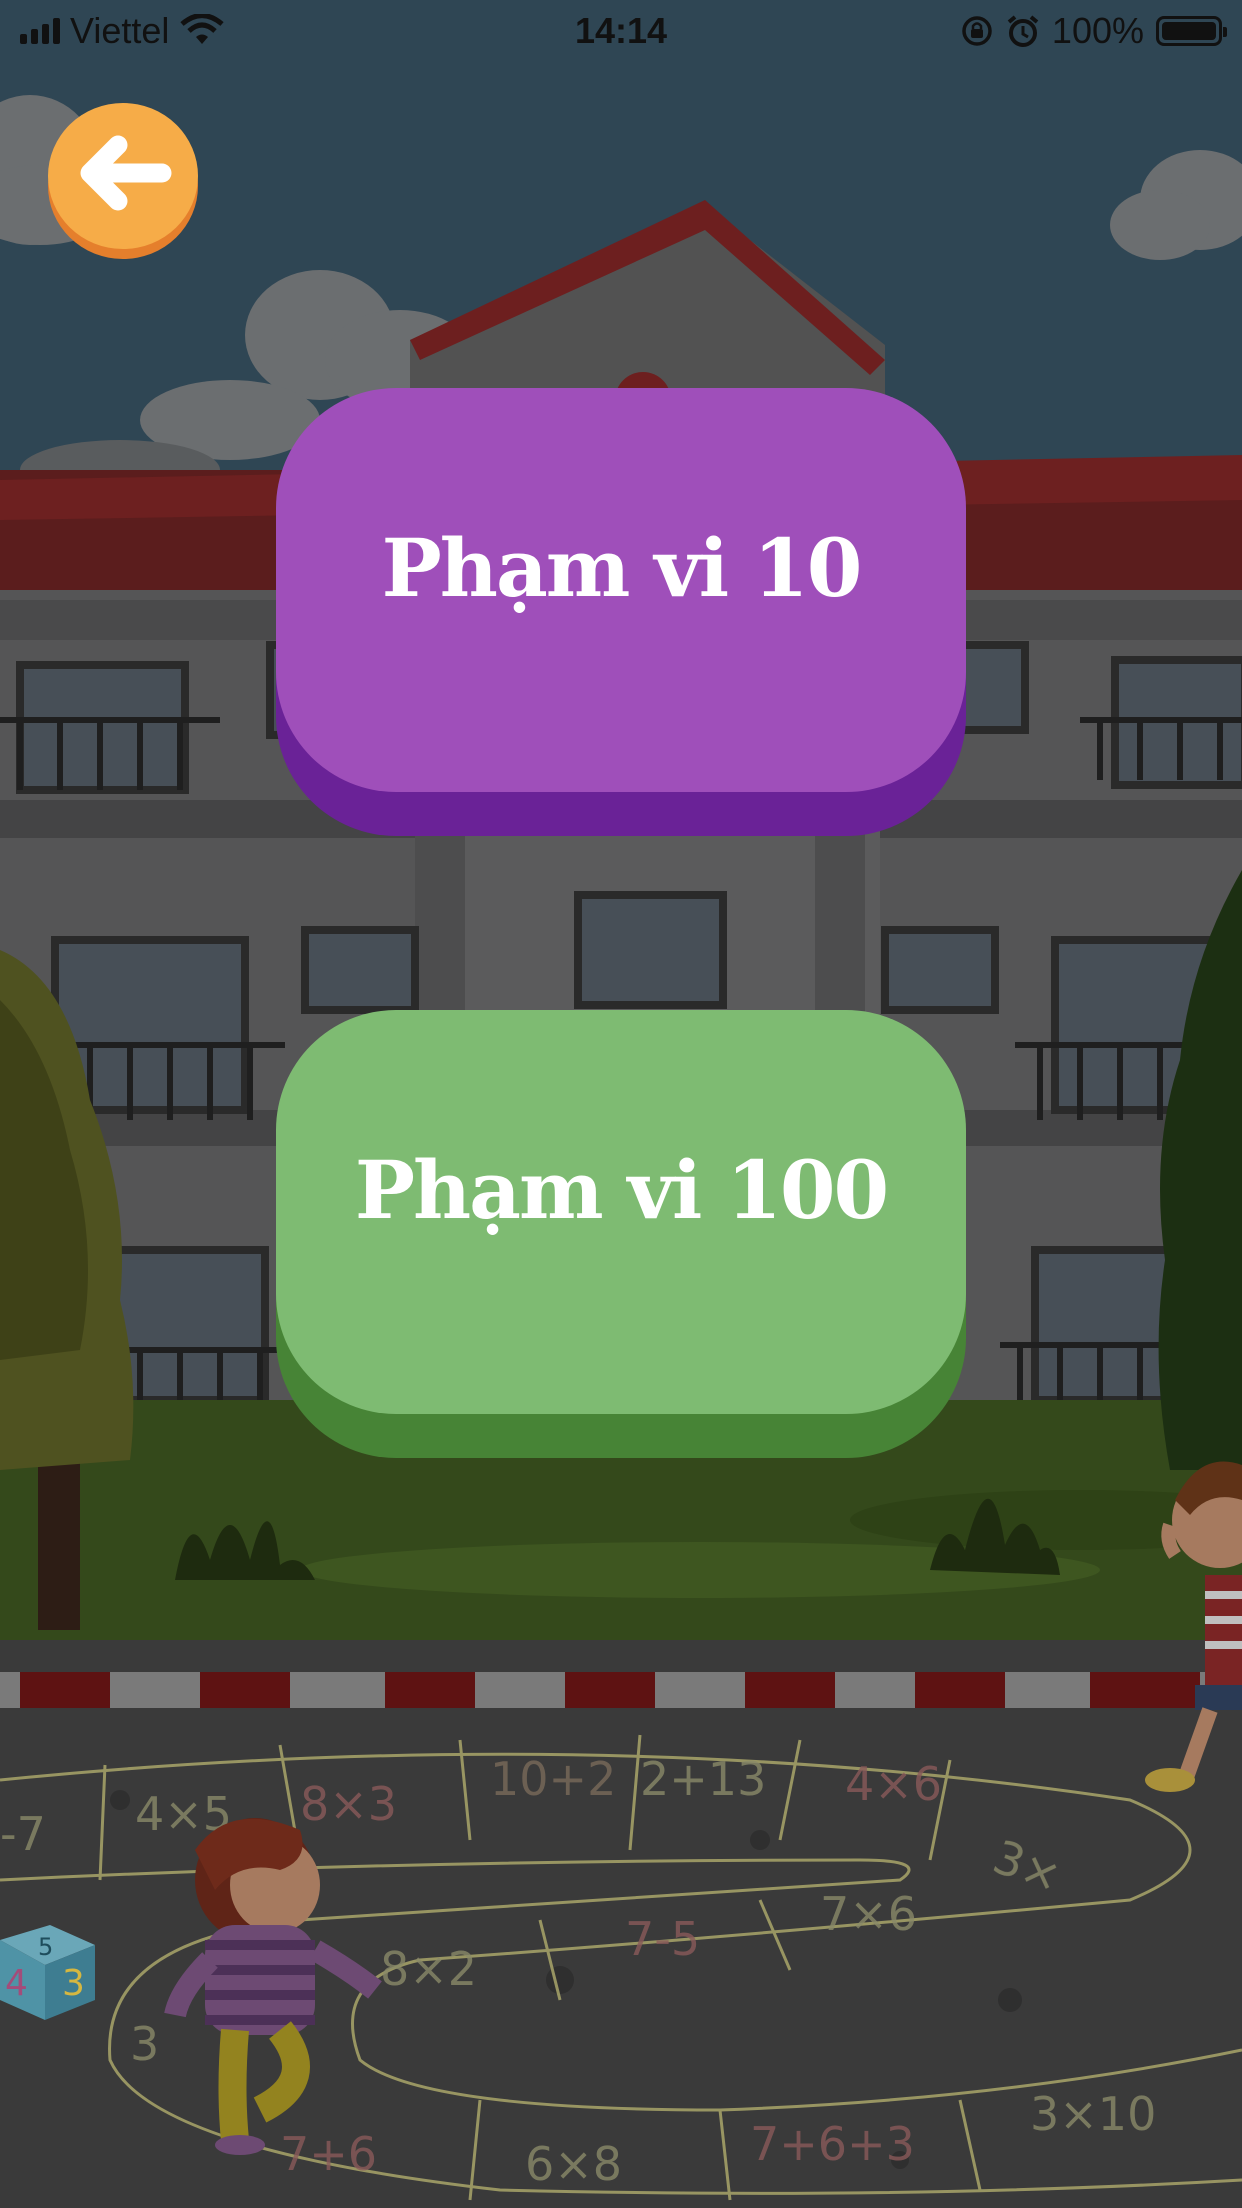 The height and width of the screenshot is (2208, 1242). Describe the element at coordinates (428, 1969) in the screenshot. I see `svg-text: 8×2` at that location.